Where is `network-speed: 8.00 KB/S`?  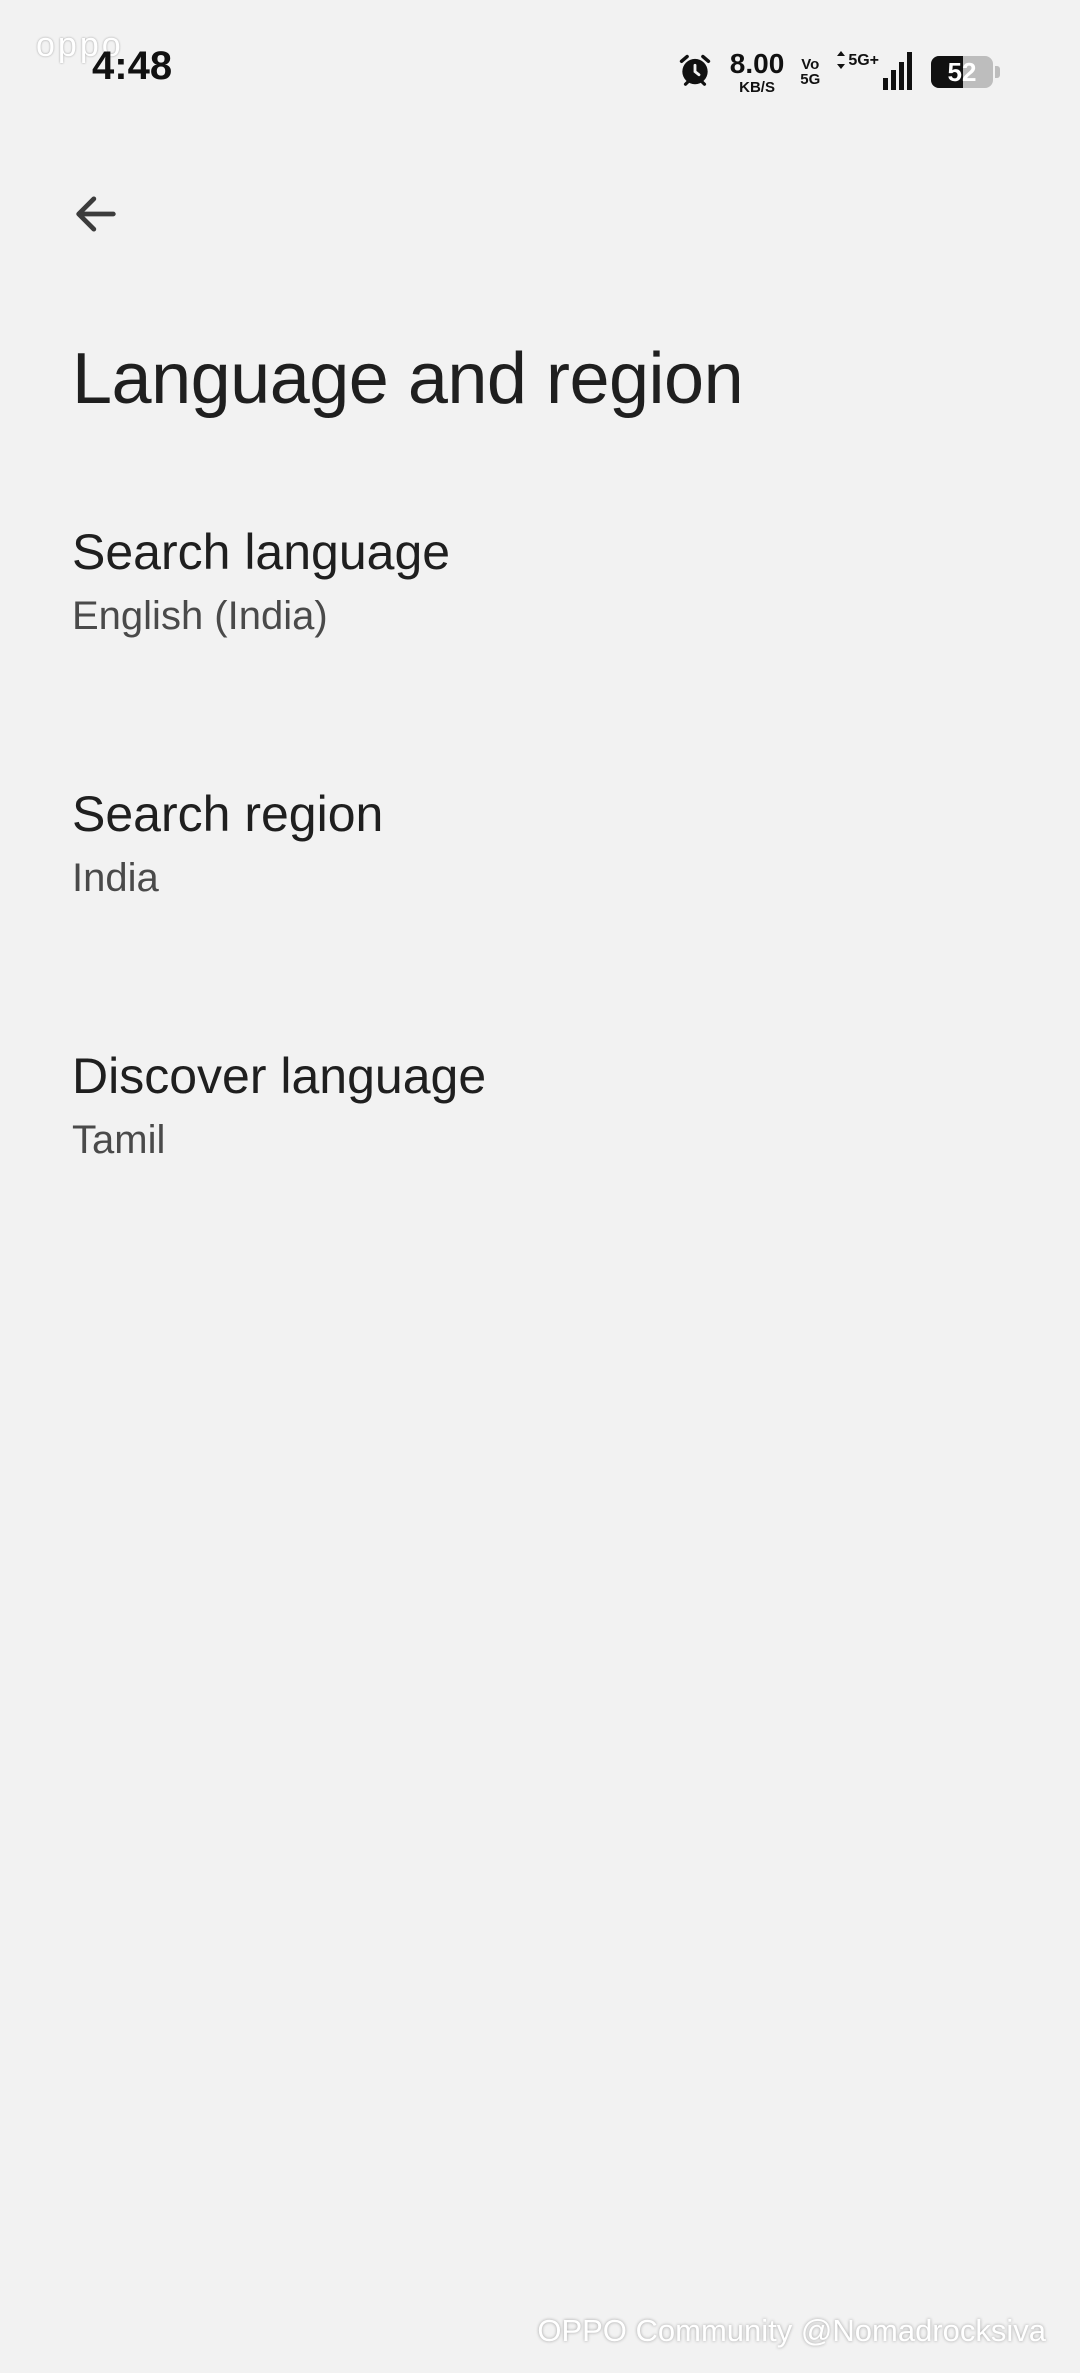
network-speed: 8.00 KB/S is located at coordinates (757, 71).